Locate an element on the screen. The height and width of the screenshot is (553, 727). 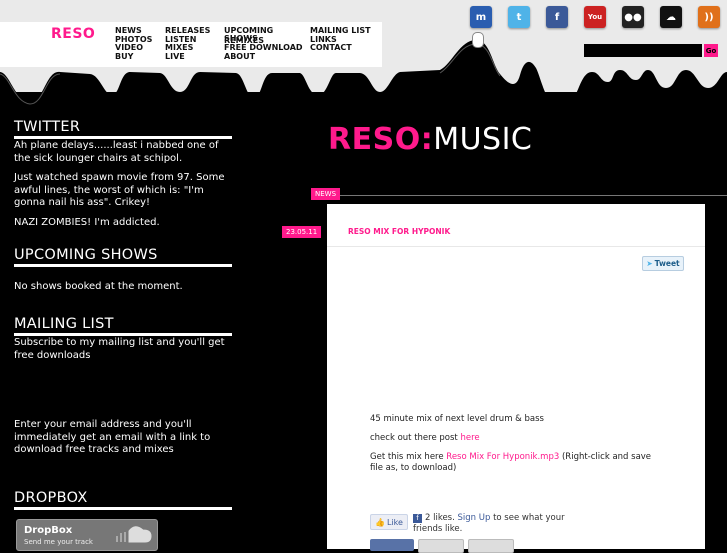
brand-title-pink: RESO: is located at coordinates (381, 139).